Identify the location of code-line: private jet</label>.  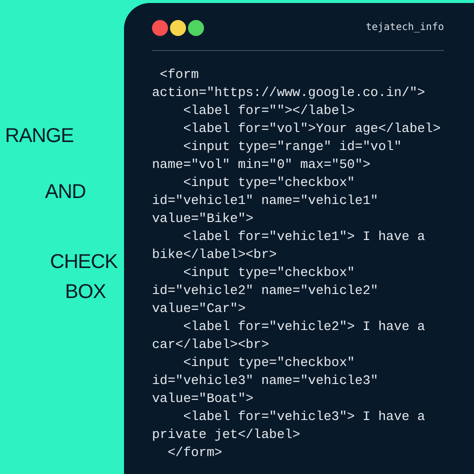
(226, 435).